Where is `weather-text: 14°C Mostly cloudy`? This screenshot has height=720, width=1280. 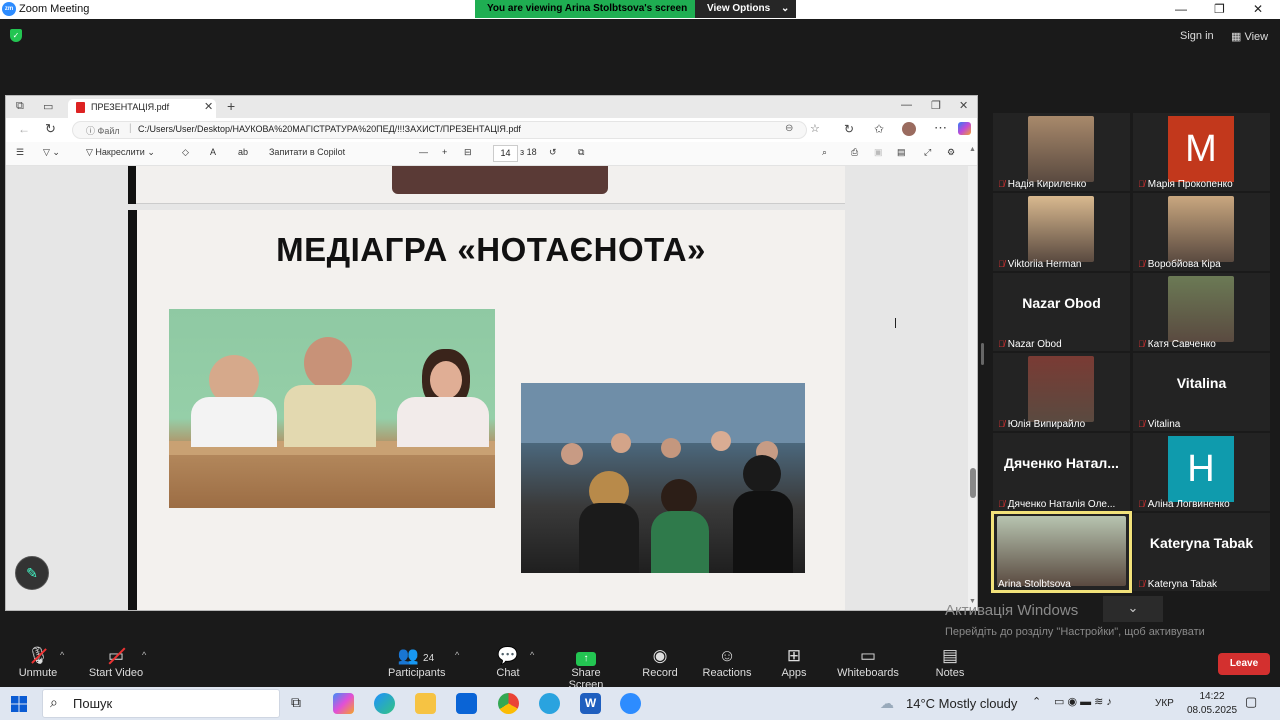
weather-text: 14°C Mostly cloudy is located at coordinates (961, 703).